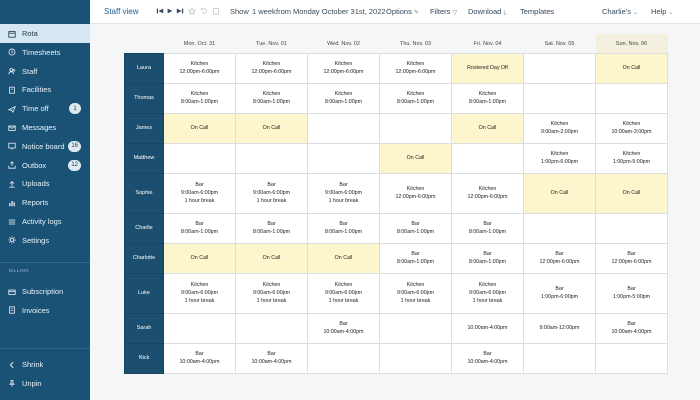 This screenshot has height=400, width=700. Describe the element at coordinates (200, 43) in the screenshot. I see `day-header: Mon. Oct. 31` at that location.